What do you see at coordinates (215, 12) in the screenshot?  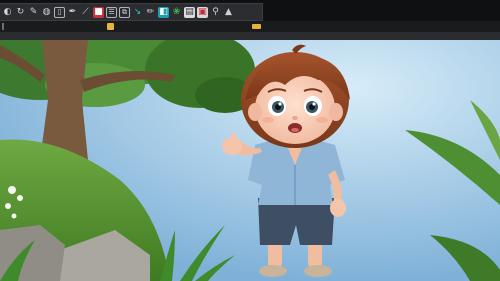 I see `dropper-icon: ⚲` at bounding box center [215, 12].